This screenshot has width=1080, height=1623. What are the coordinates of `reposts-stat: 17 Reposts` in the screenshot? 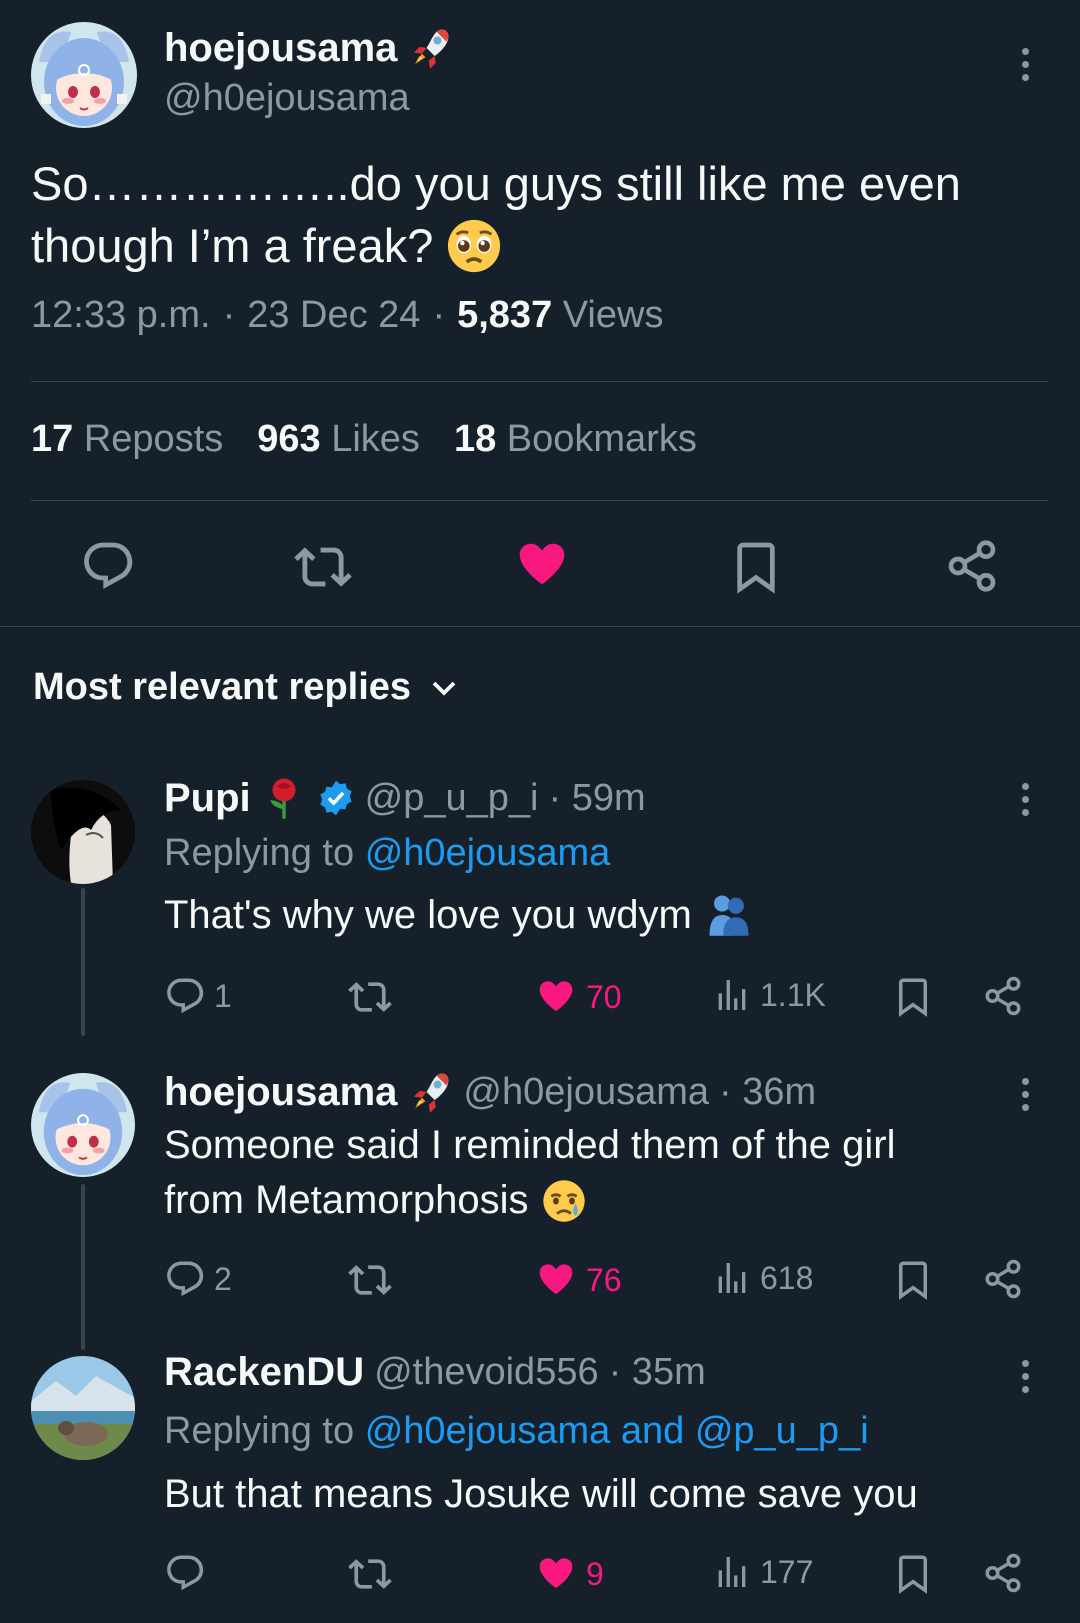 It's located at (127, 439).